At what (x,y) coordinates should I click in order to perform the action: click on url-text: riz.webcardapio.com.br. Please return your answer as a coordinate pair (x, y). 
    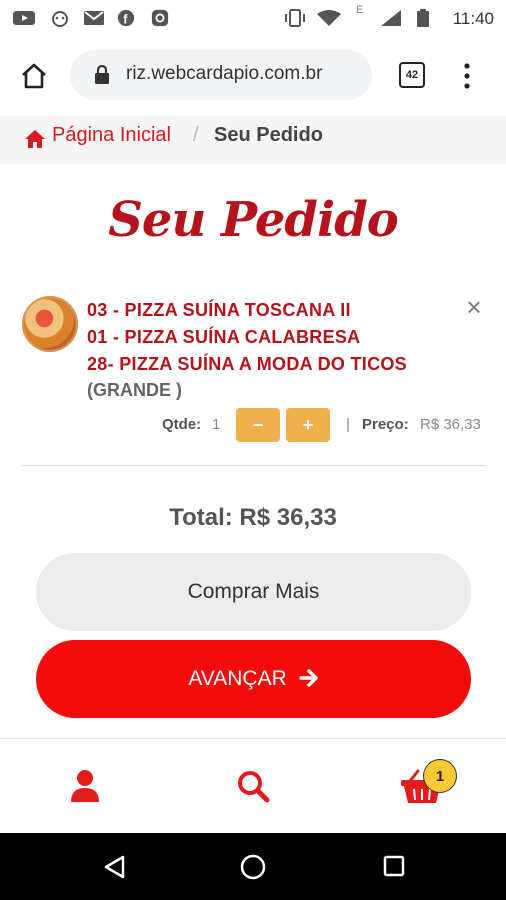
    Looking at the image, I should click on (224, 73).